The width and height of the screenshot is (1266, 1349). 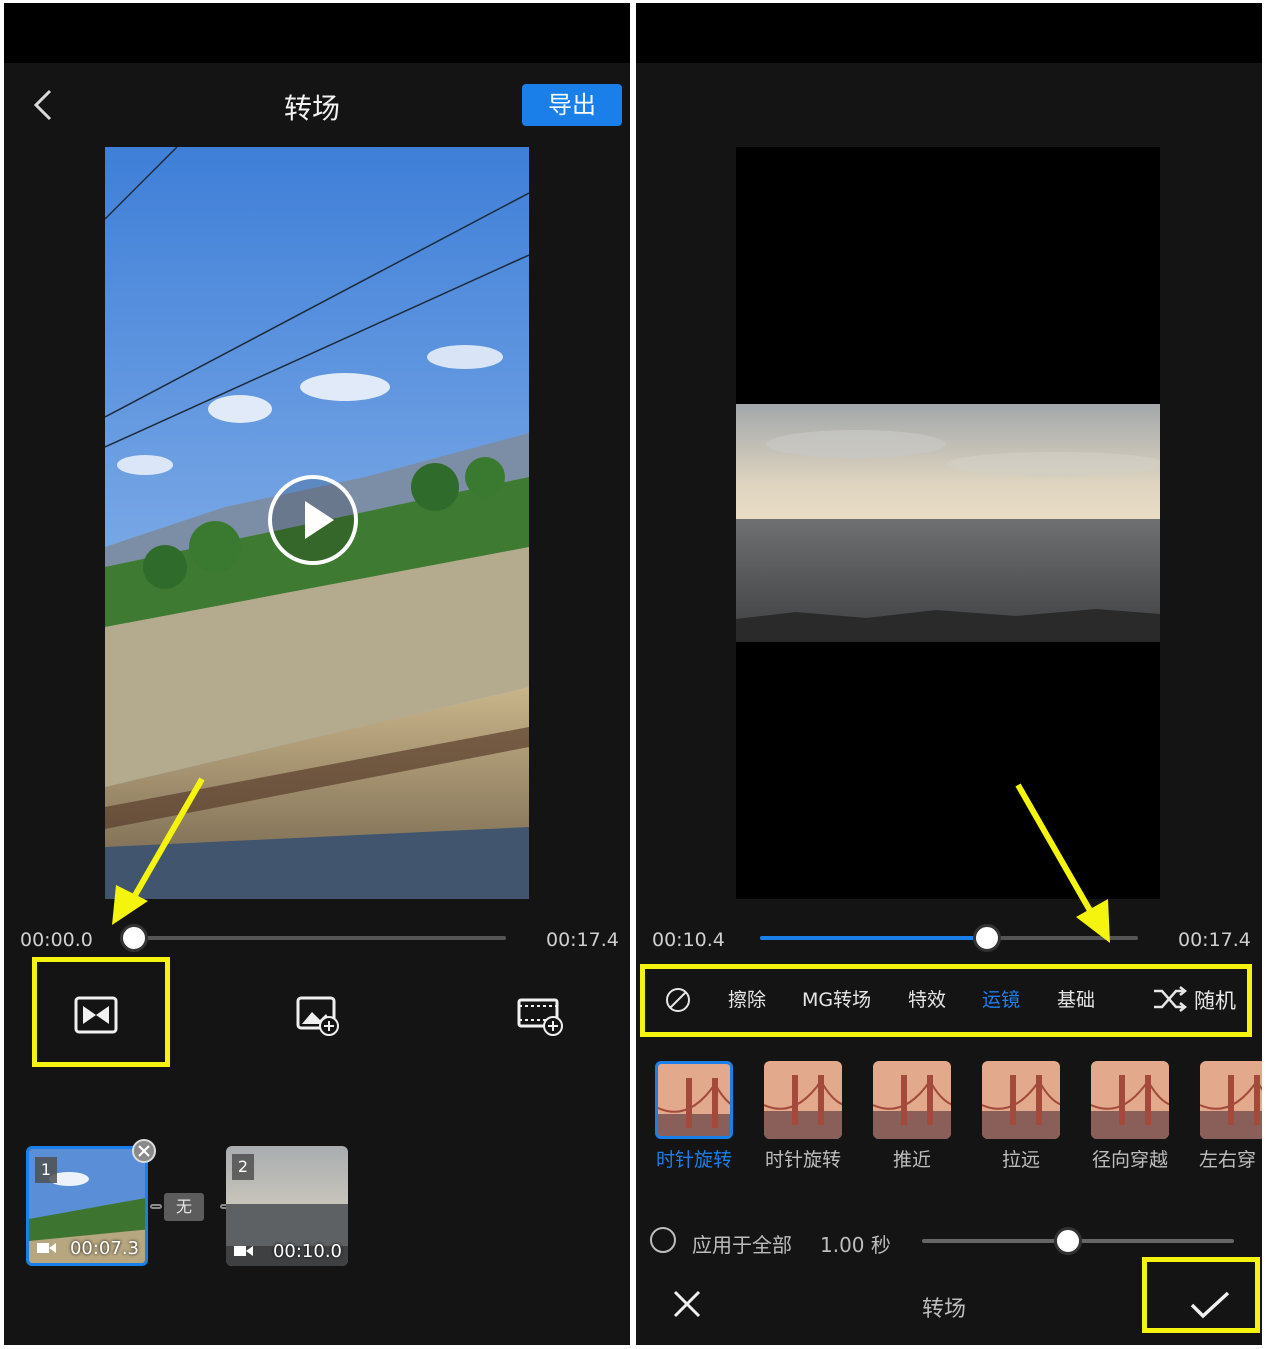 I want to click on transition-badge: 无, so click(x=184, y=1207).